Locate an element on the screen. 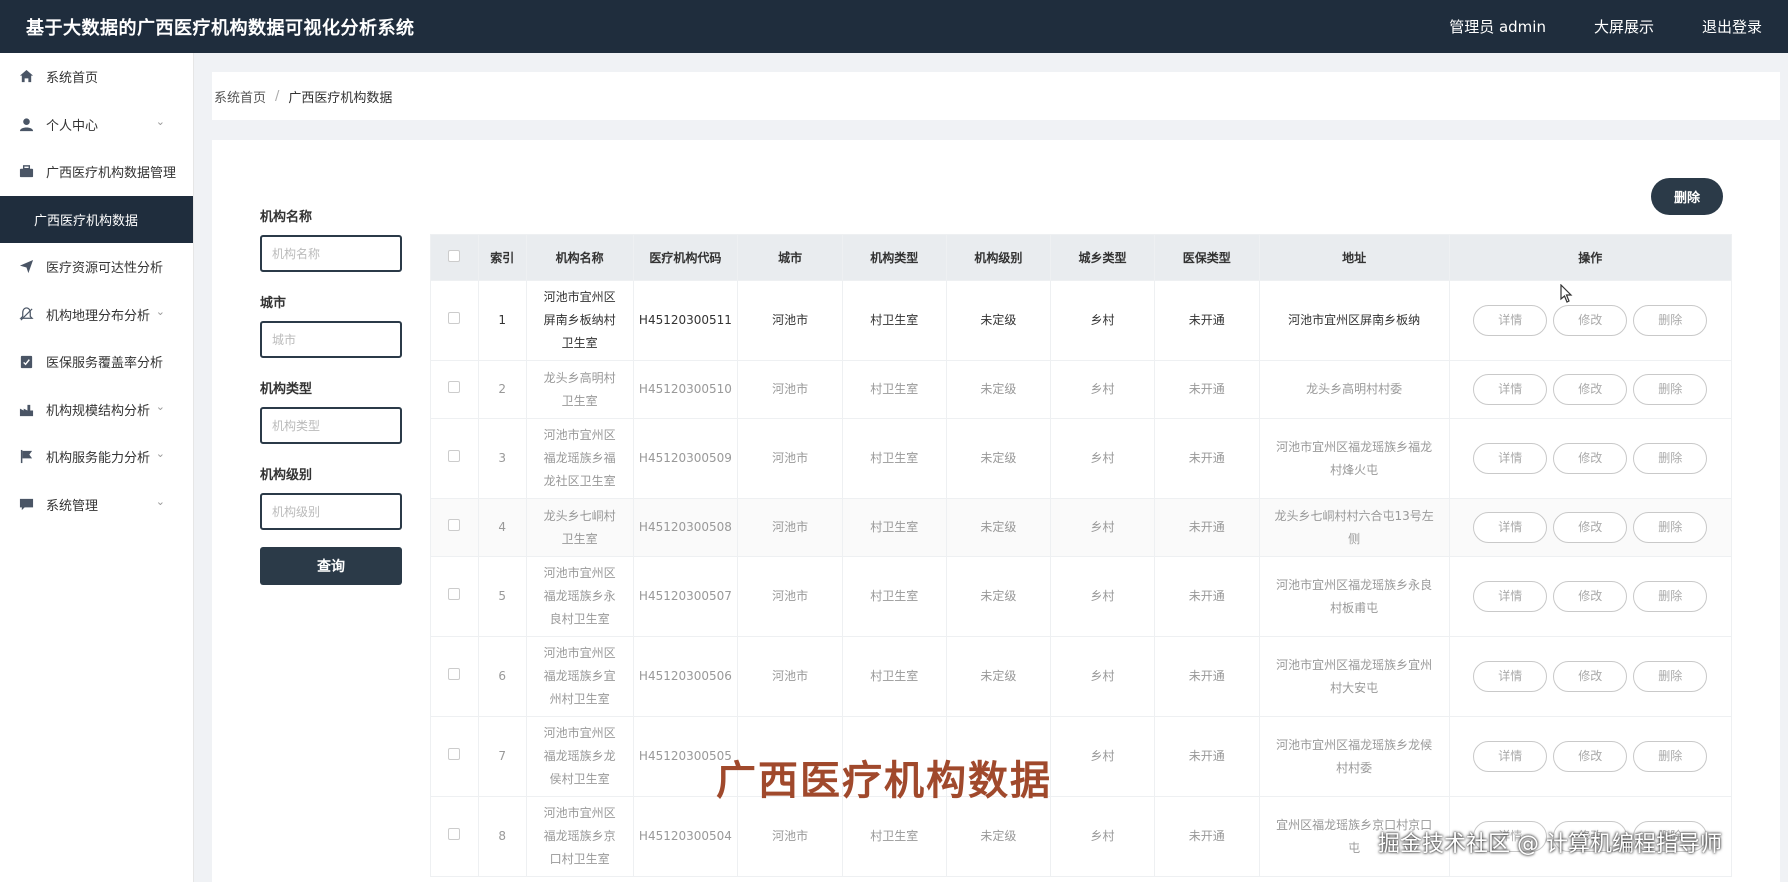 The image size is (1788, 882). cell-code: H45120300509 is located at coordinates (685, 458).